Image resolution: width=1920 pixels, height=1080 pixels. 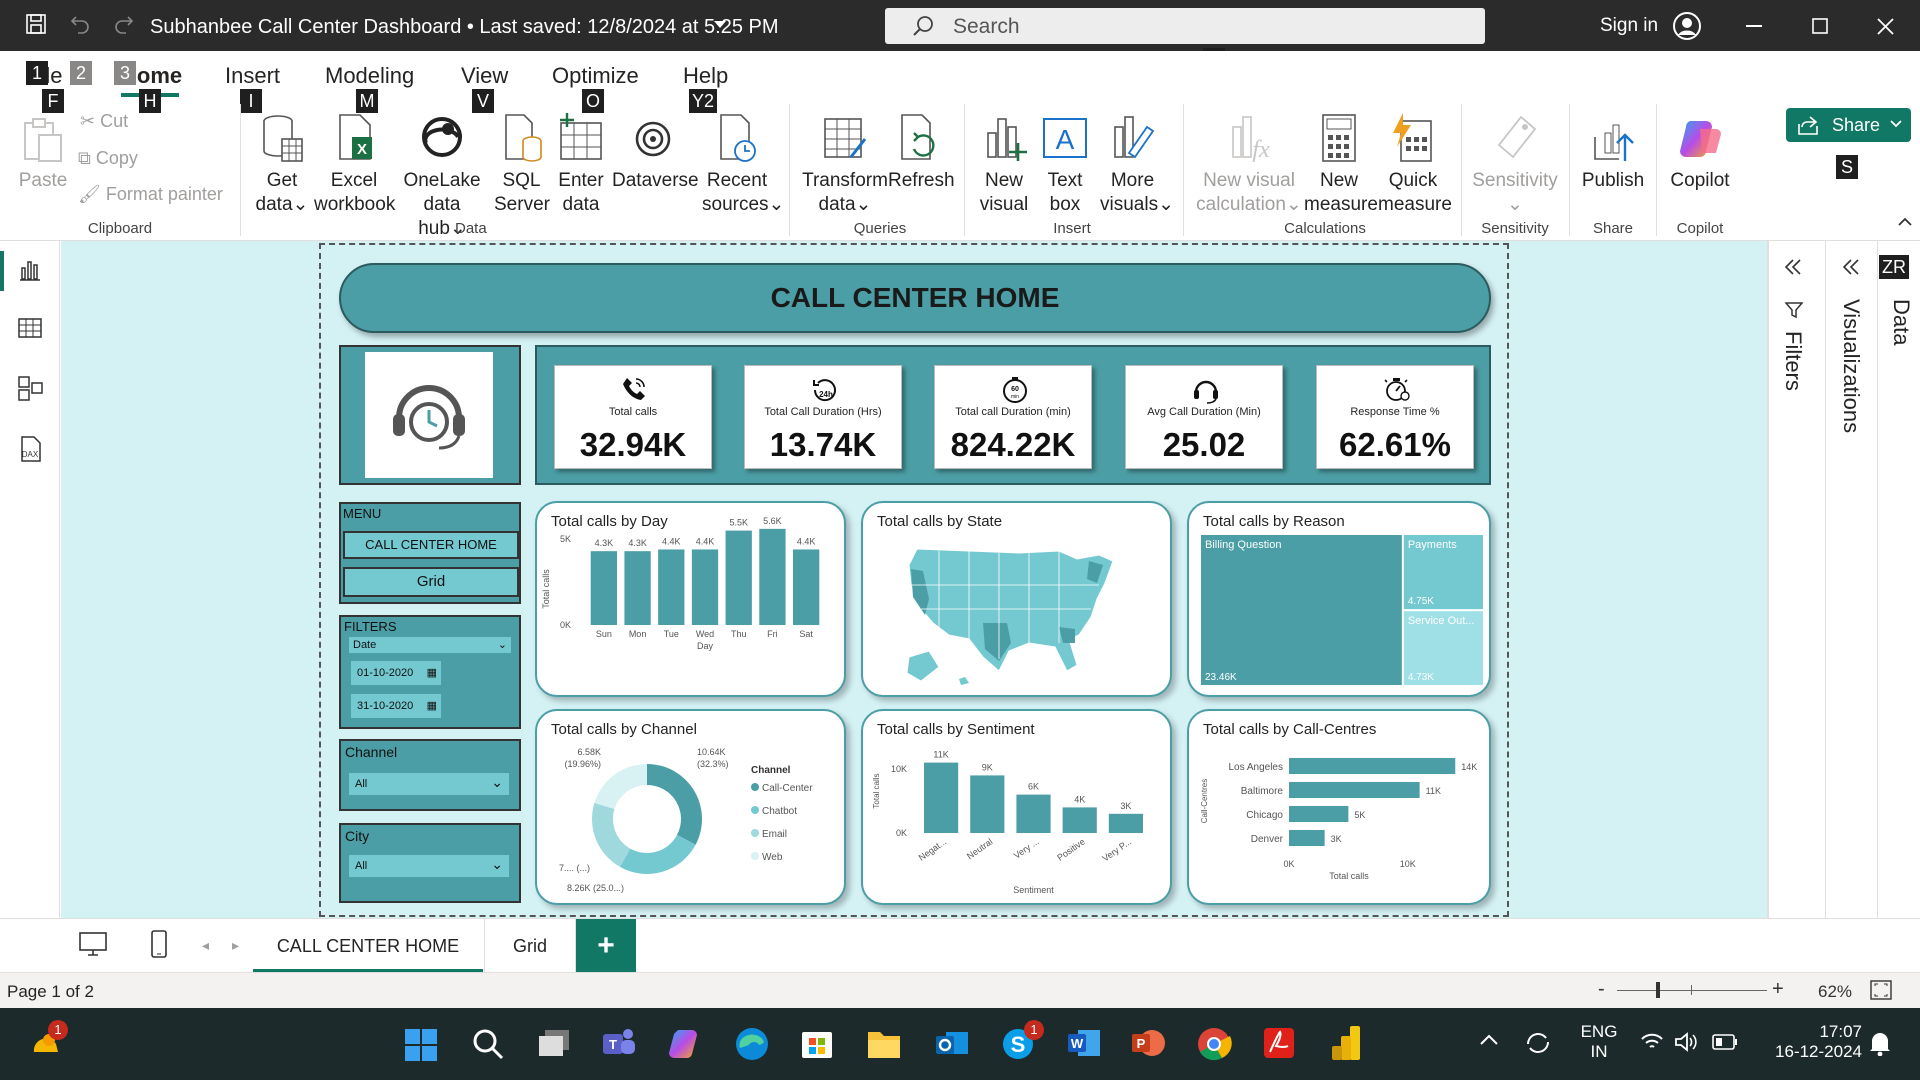 I want to click on collapse-visualizations-icon, so click(x=1851, y=267).